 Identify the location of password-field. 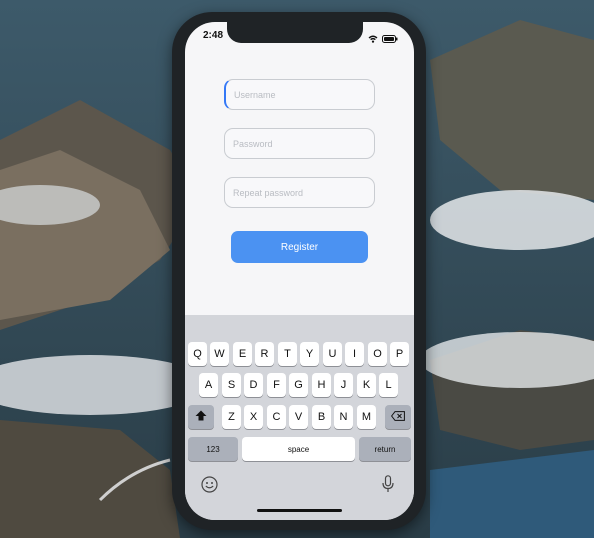
(299, 143).